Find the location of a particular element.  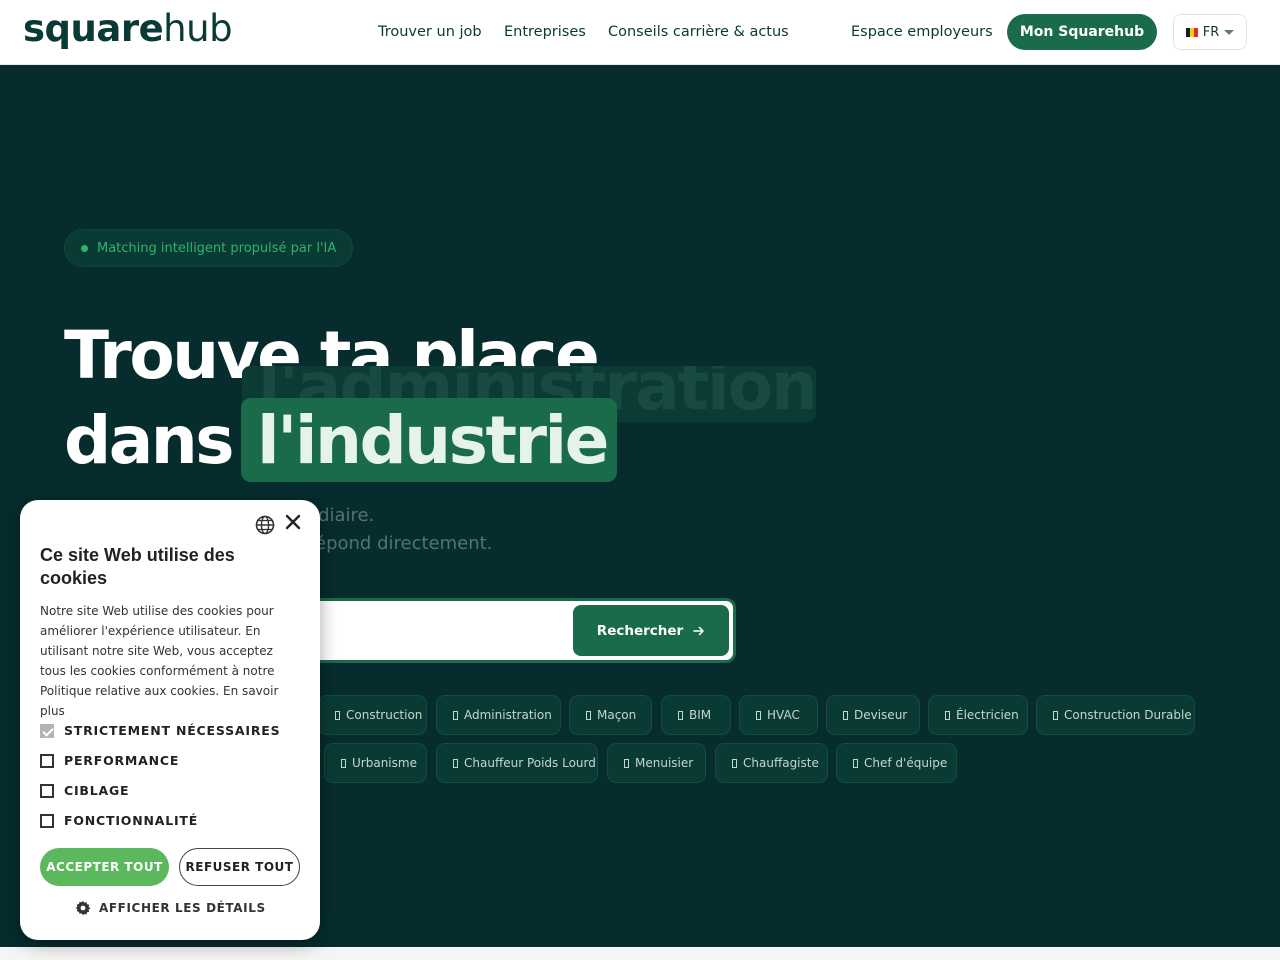

cookie-title: Ce site Web utilise des cookies is located at coordinates (137, 566).